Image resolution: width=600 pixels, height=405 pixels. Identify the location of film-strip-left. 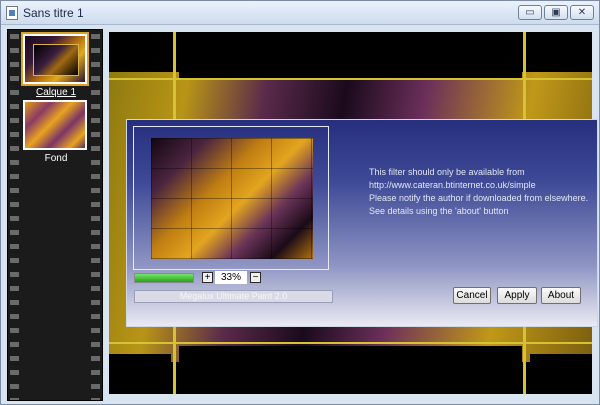
(14, 215).